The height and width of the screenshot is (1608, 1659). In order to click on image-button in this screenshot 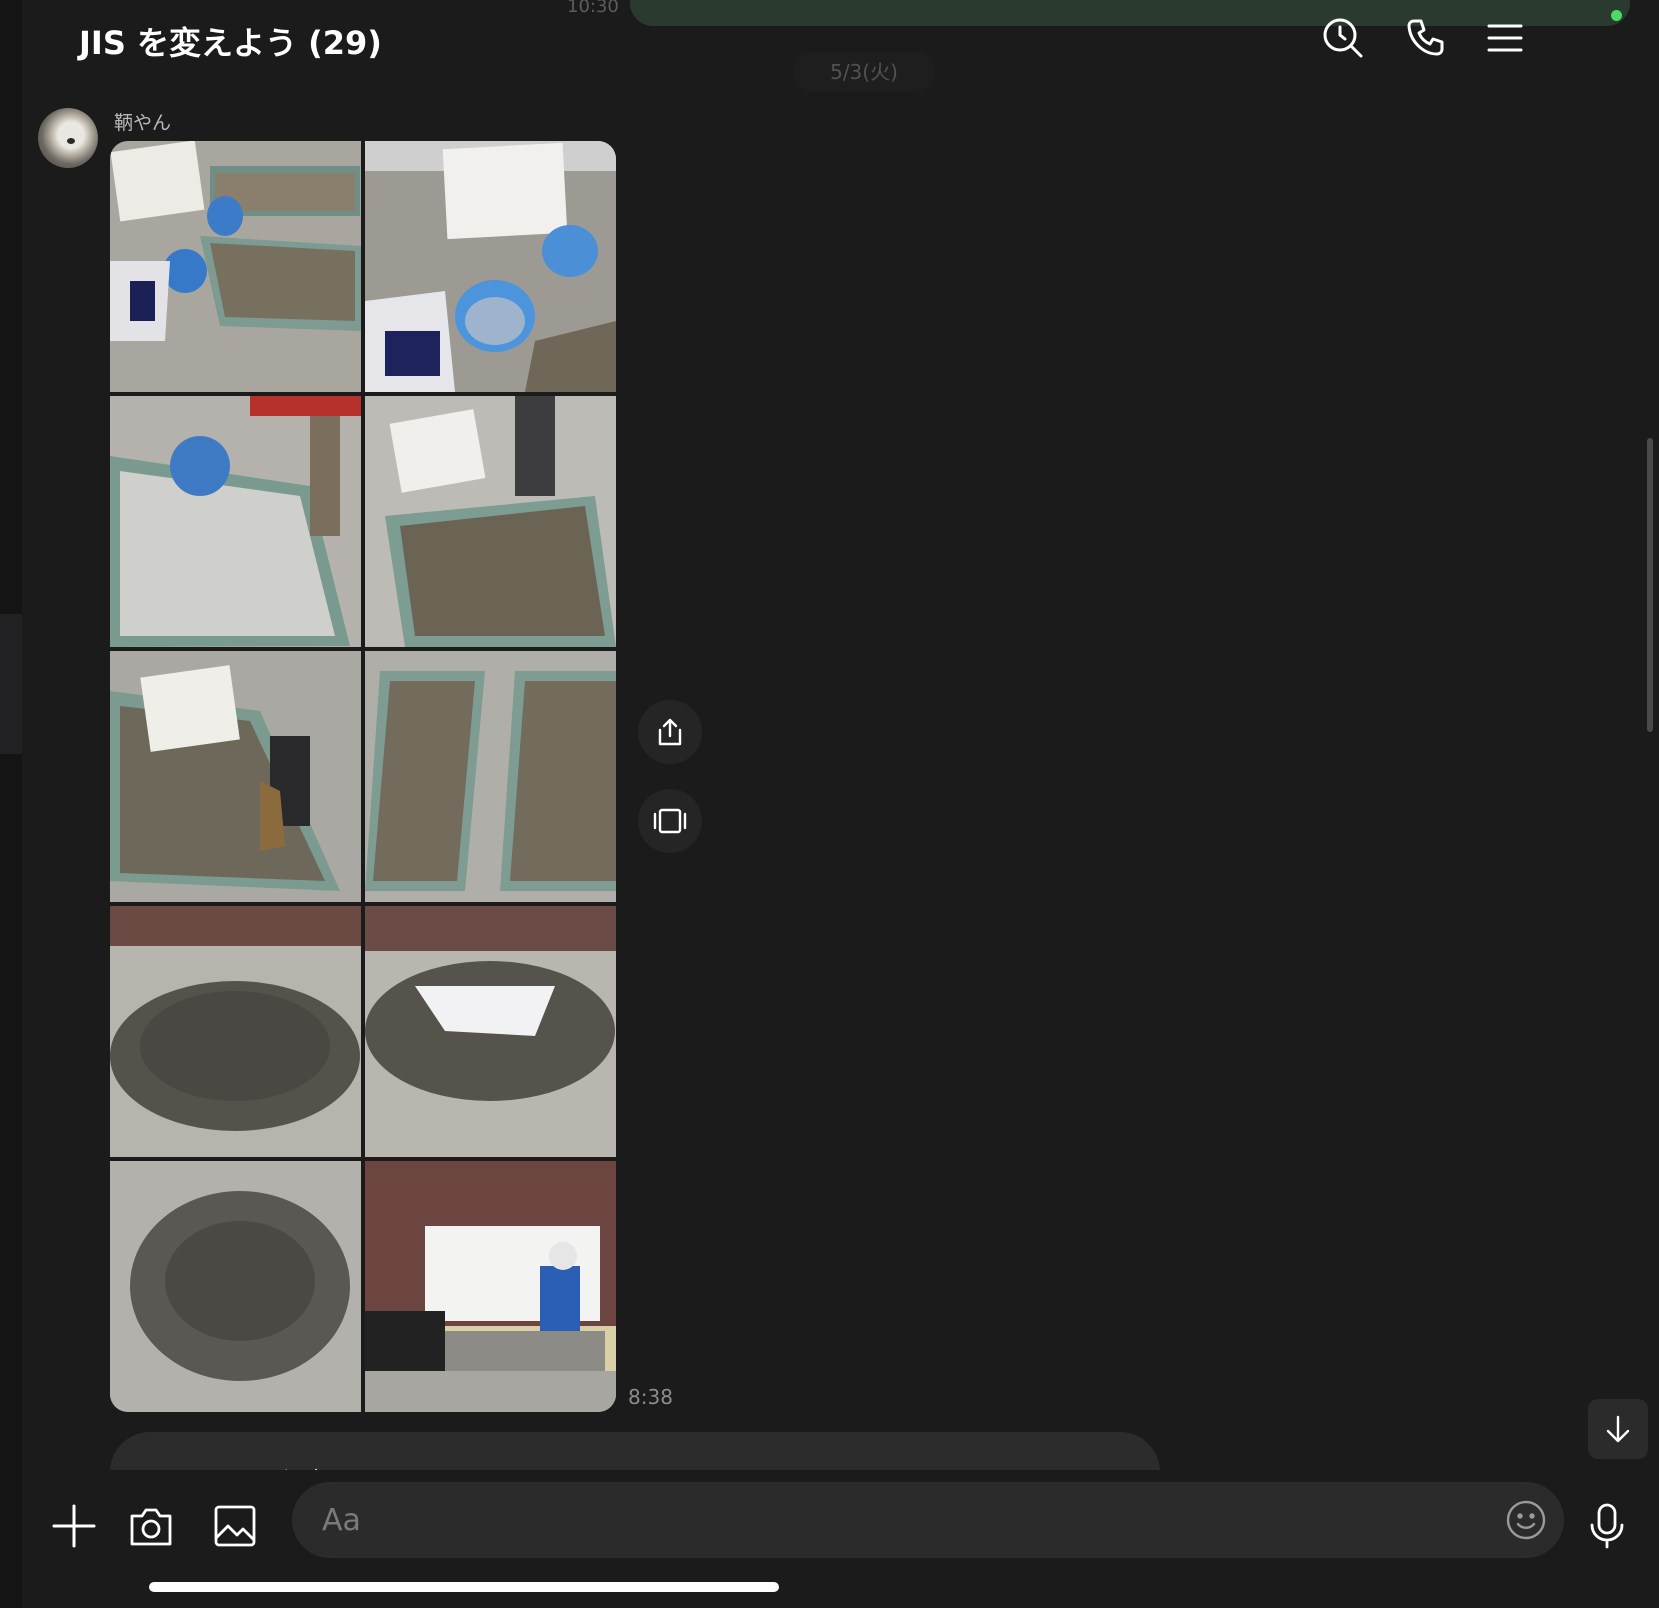, I will do `click(235, 1526)`.